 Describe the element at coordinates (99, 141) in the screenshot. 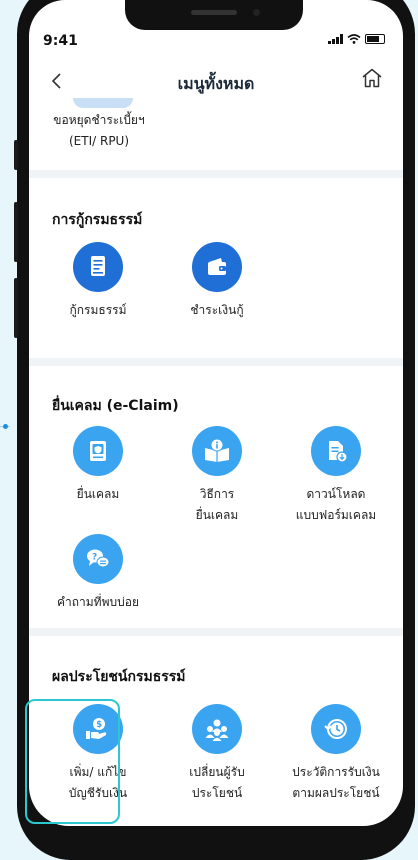

I see `partial-label-line2: (ETI/ RPU)` at that location.